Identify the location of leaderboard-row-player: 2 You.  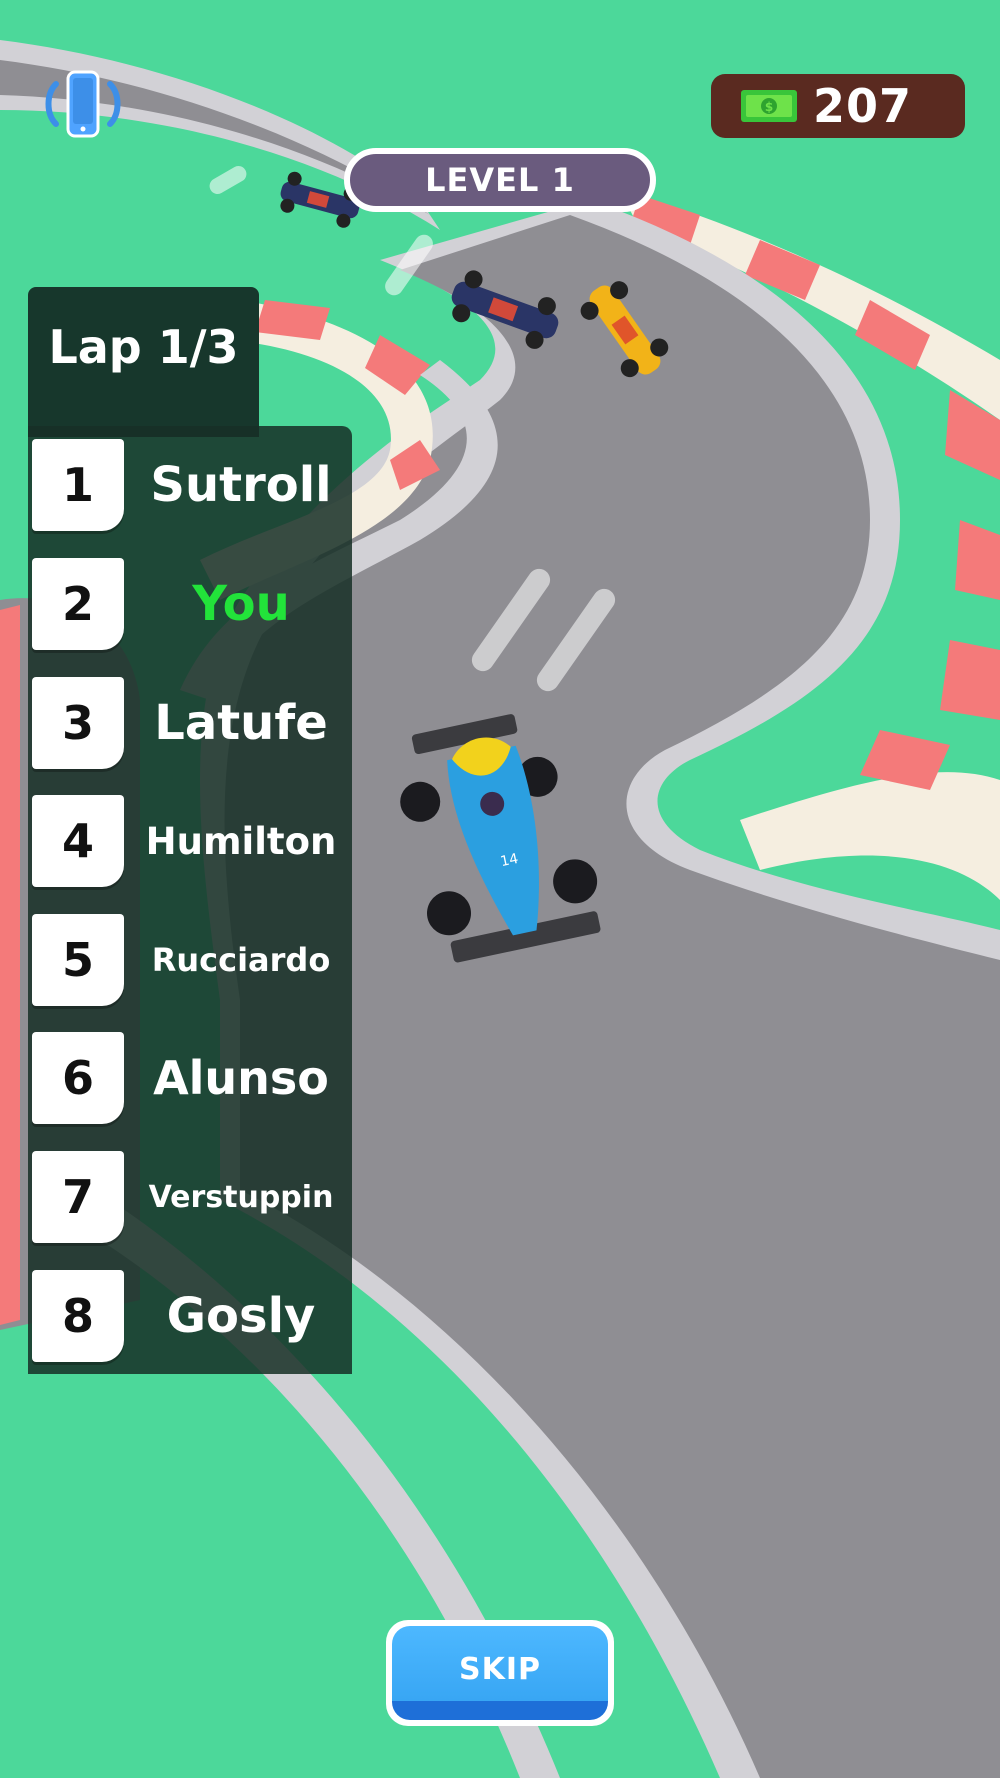
(192, 604).